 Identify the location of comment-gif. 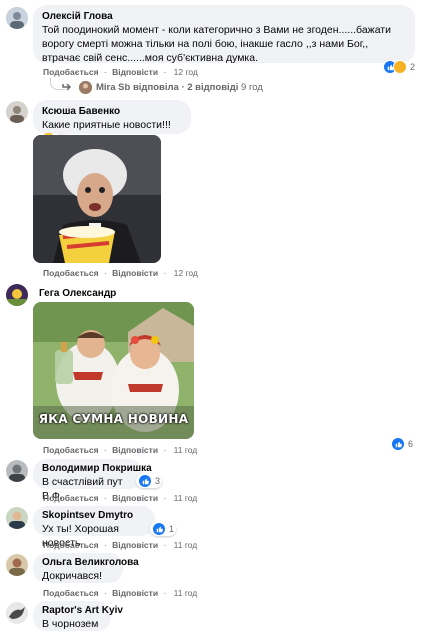
(97, 199).